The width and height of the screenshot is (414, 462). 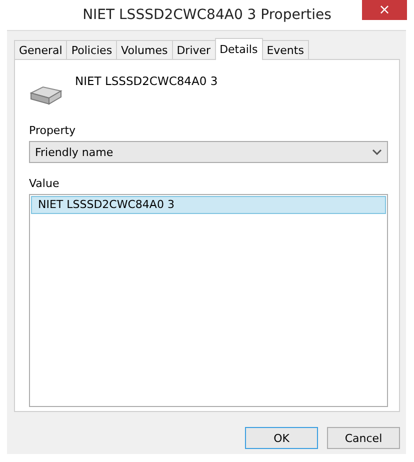 I want to click on list-item: NIET LSSSD2CWC84A0 3, so click(x=208, y=205).